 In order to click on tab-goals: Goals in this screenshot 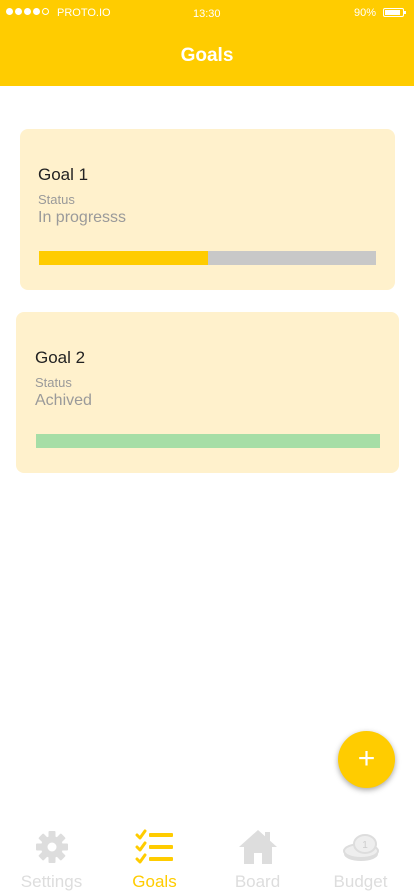, I will do `click(154, 858)`.